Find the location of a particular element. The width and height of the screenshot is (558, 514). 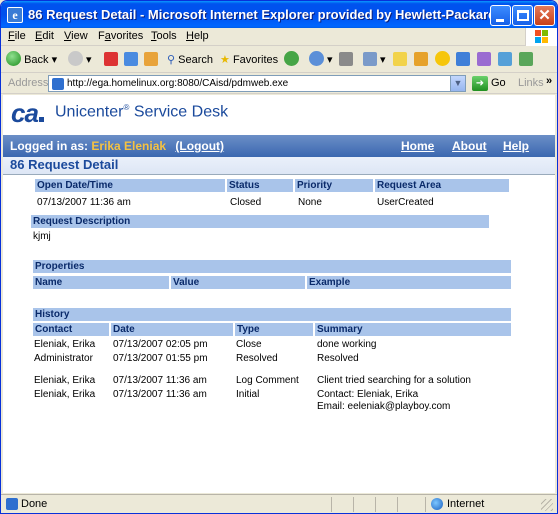

maximize-button is located at coordinates (522, 15).